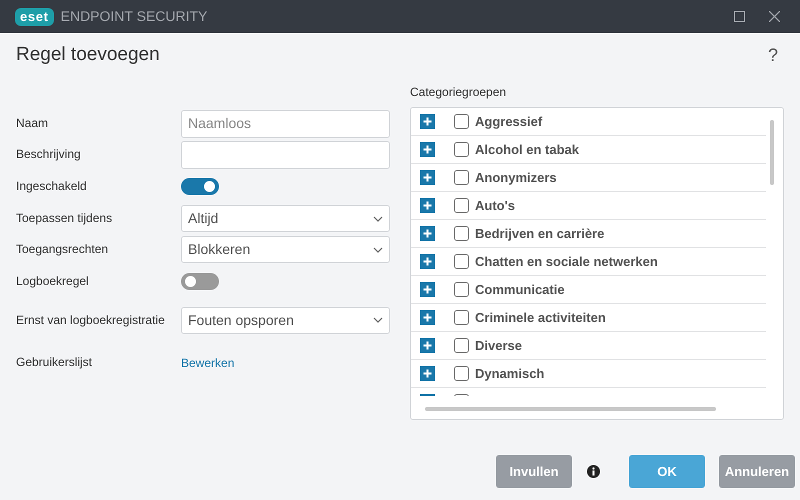 This screenshot has height=500, width=800. What do you see at coordinates (63, 249) in the screenshot?
I see `field-label: Toegangsrechten` at bounding box center [63, 249].